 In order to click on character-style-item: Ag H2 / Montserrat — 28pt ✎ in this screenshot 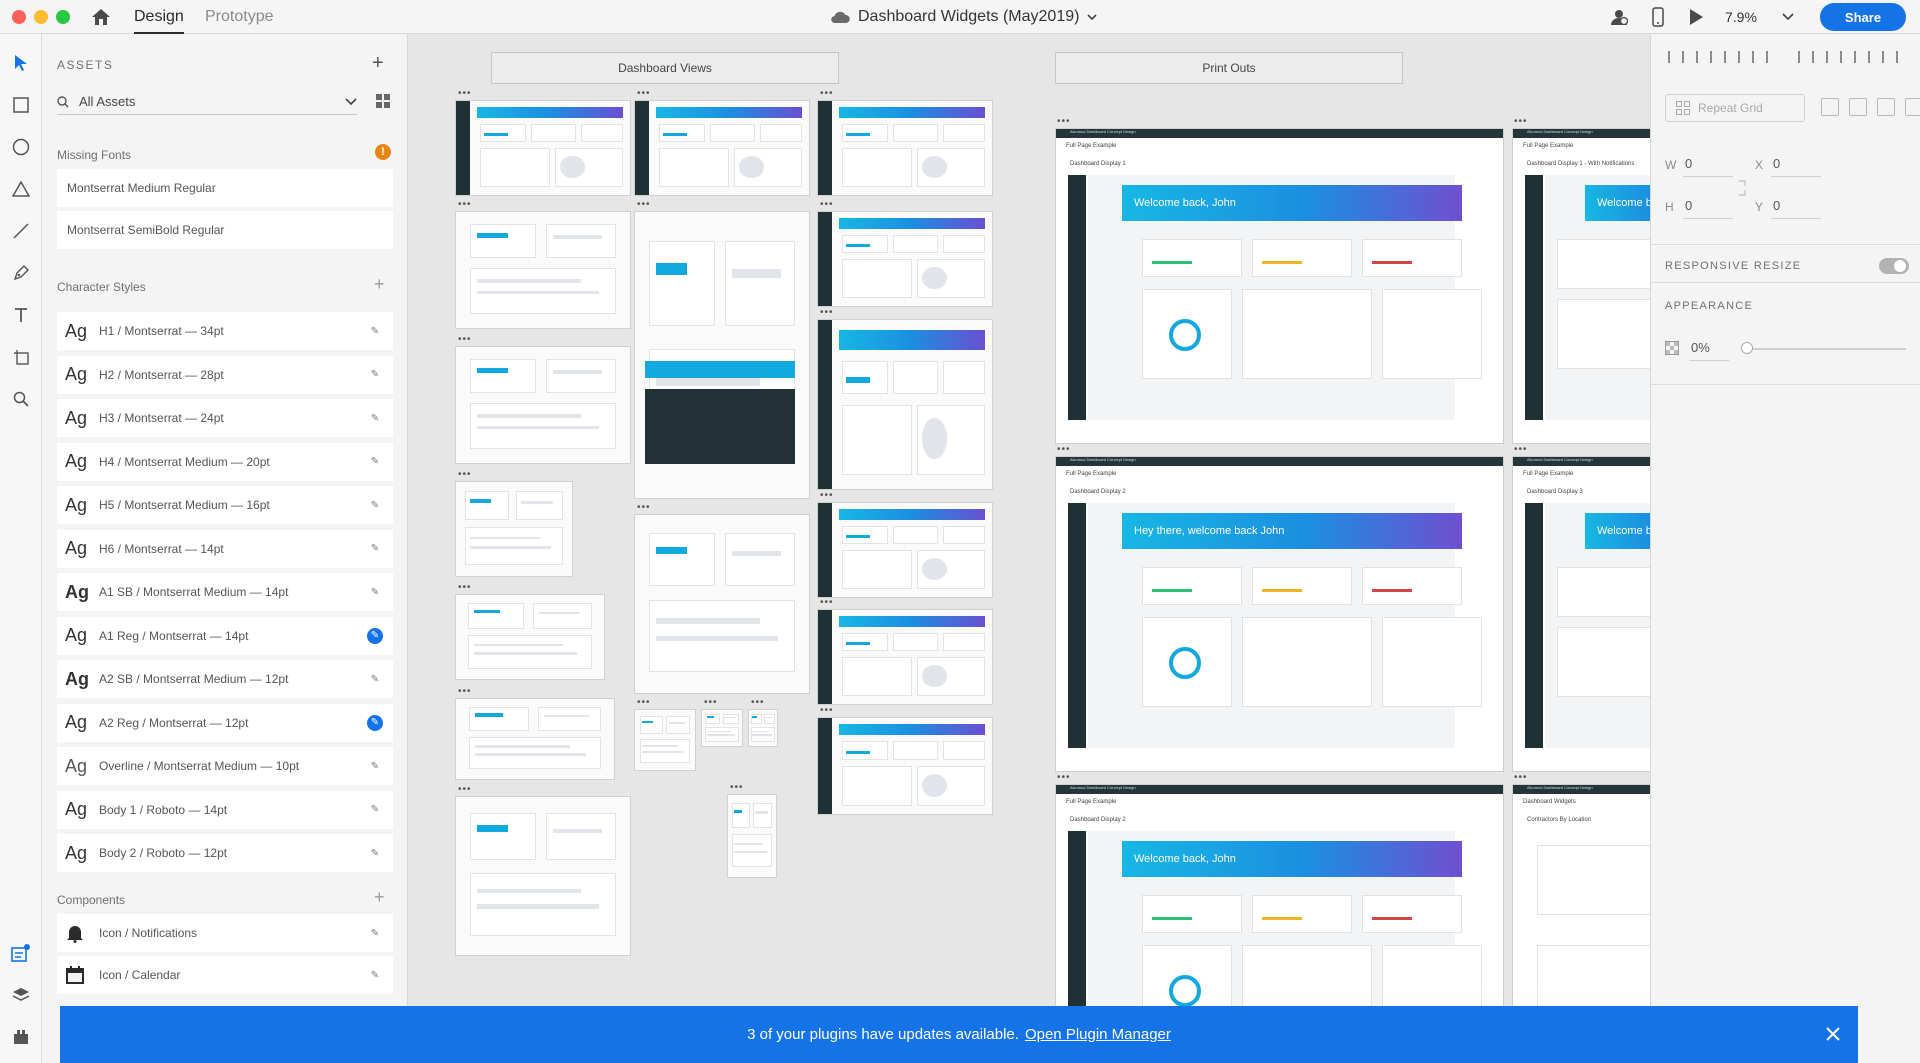, I will do `click(225, 374)`.